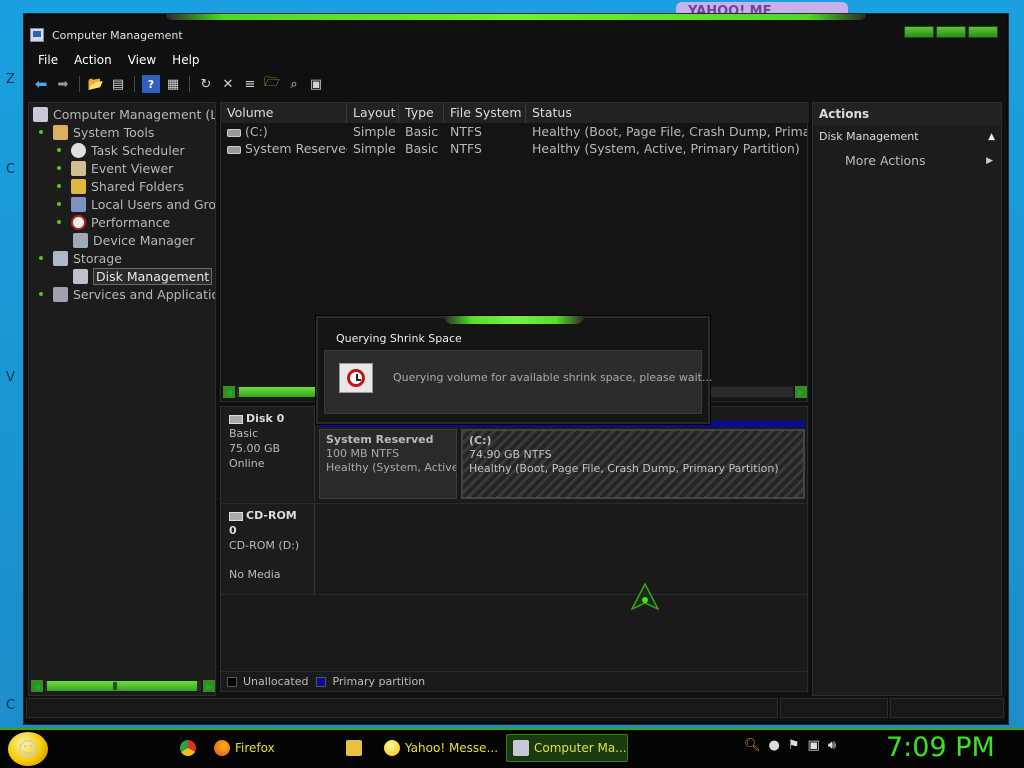  Describe the element at coordinates (284, 113) in the screenshot. I see `column-volume: Volume` at that location.